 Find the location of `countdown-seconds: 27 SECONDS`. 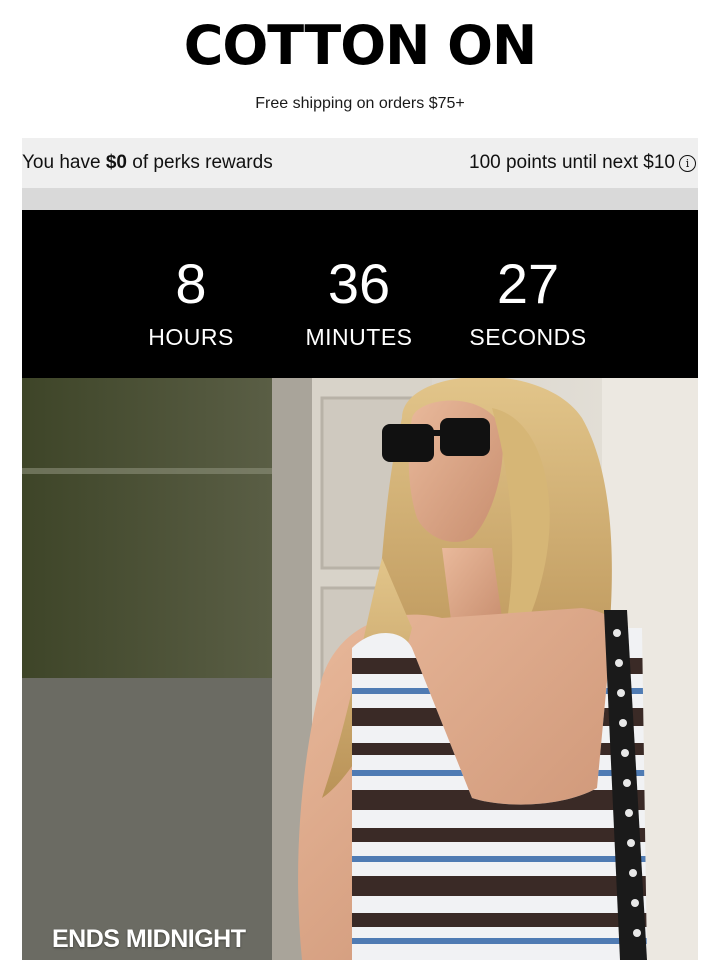

countdown-seconds: 27 SECONDS is located at coordinates (528, 302).